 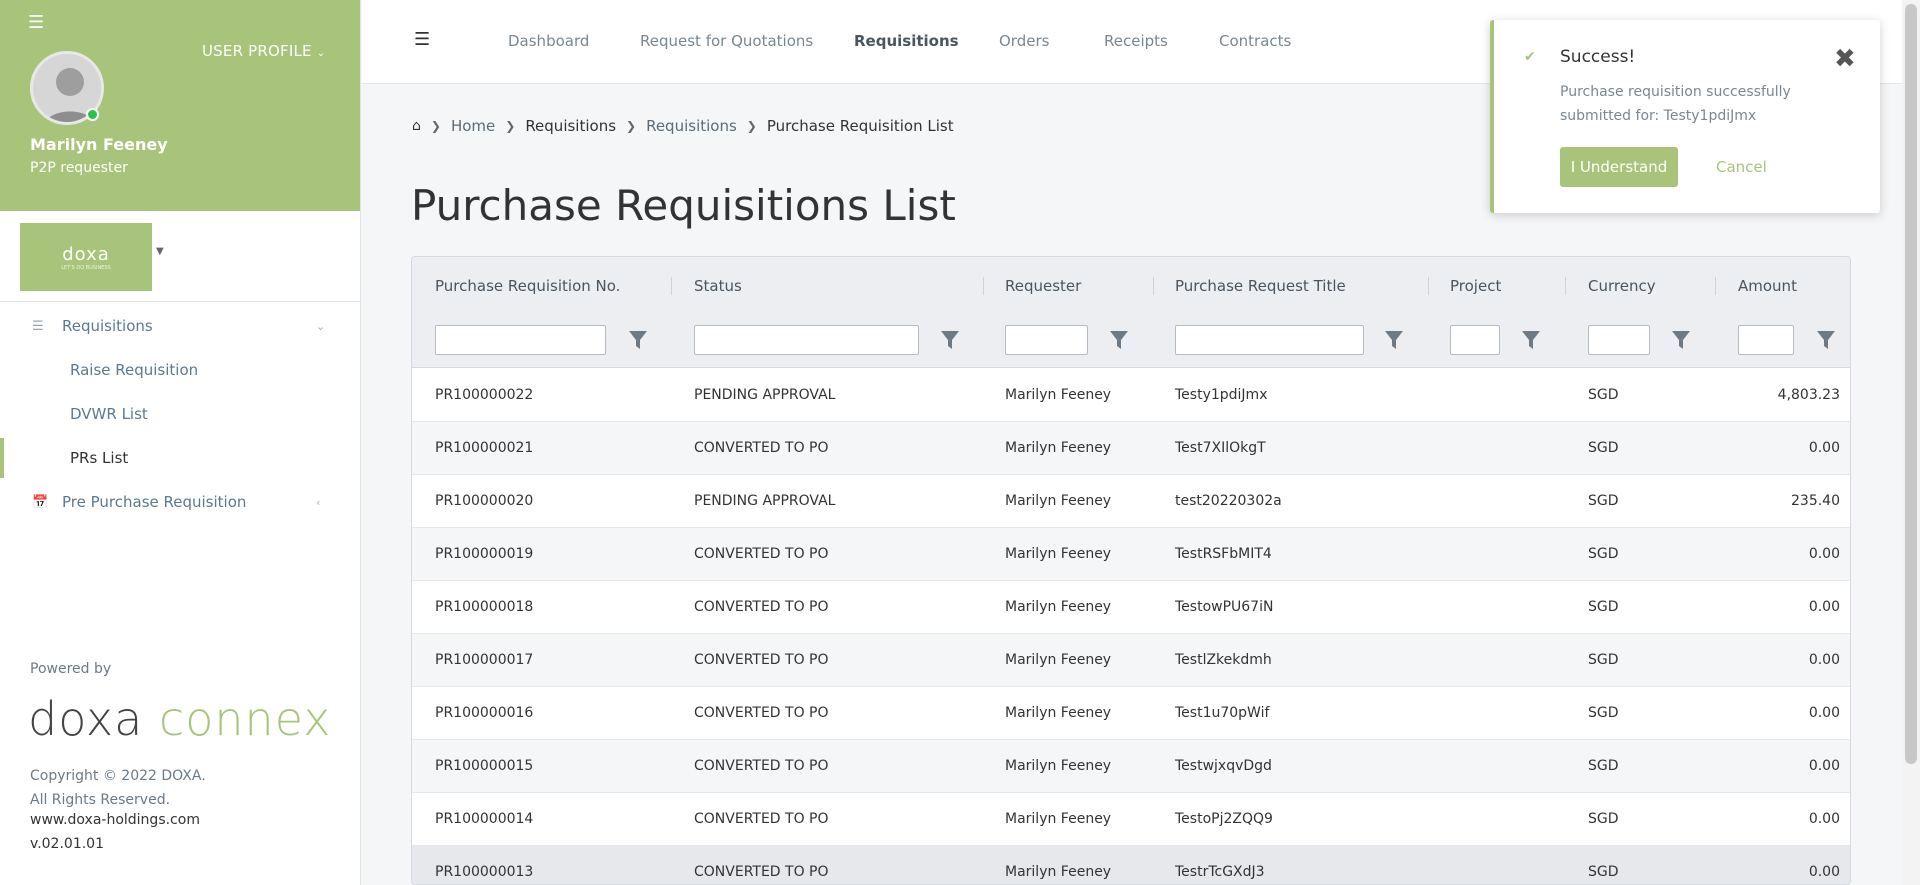 What do you see at coordinates (36, 22) in the screenshot?
I see `sidebar-menu-icon: ☰` at bounding box center [36, 22].